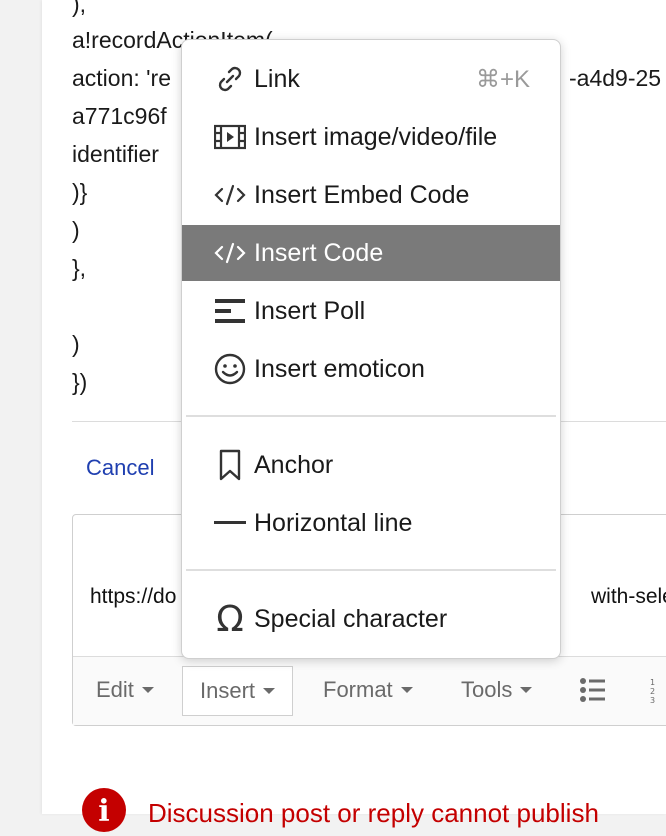  I want to click on code-line-right: -a4d9-25, so click(615, 78).